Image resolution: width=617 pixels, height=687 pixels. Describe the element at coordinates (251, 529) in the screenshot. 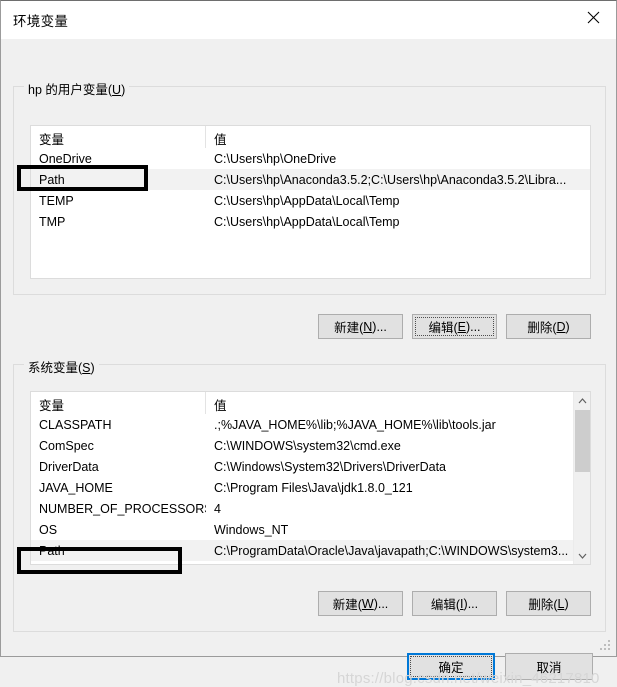

I see `cell-value: Windows_NT` at that location.